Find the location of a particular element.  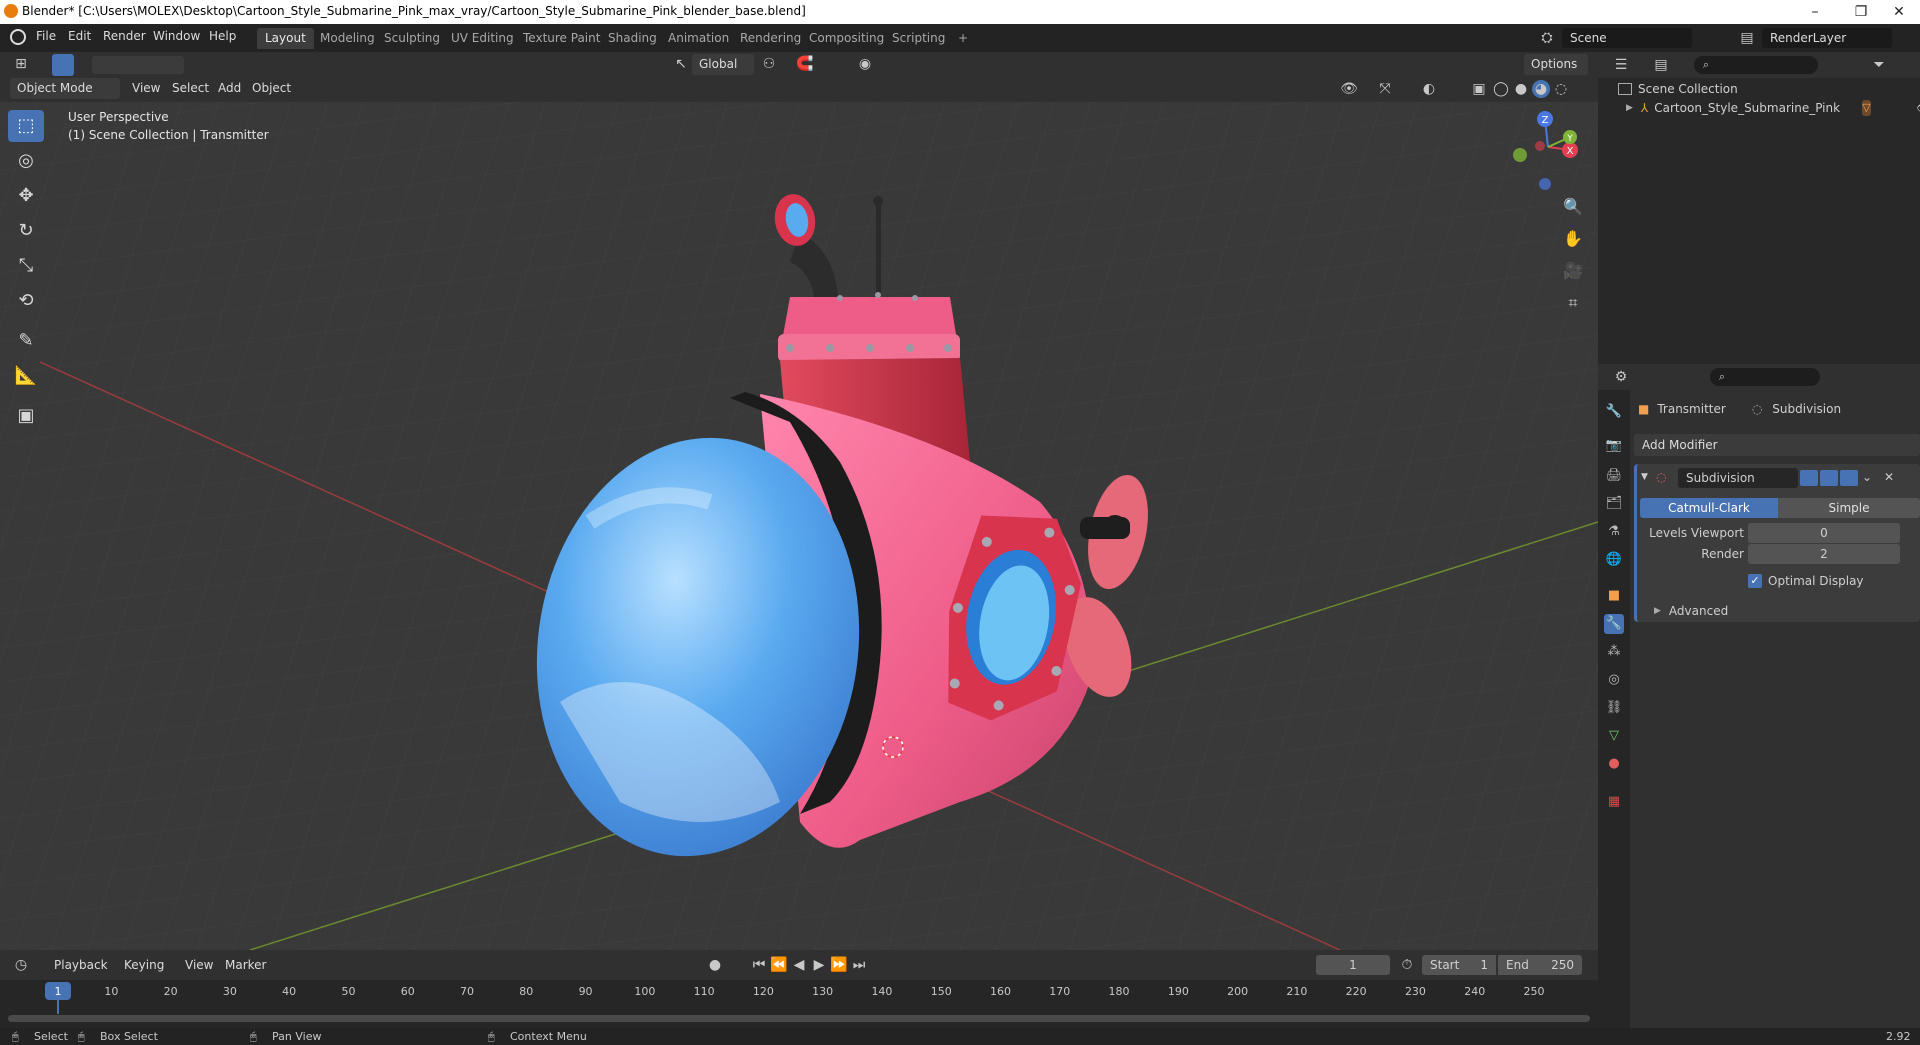

snap-icon: 🧲 is located at coordinates (805, 64).